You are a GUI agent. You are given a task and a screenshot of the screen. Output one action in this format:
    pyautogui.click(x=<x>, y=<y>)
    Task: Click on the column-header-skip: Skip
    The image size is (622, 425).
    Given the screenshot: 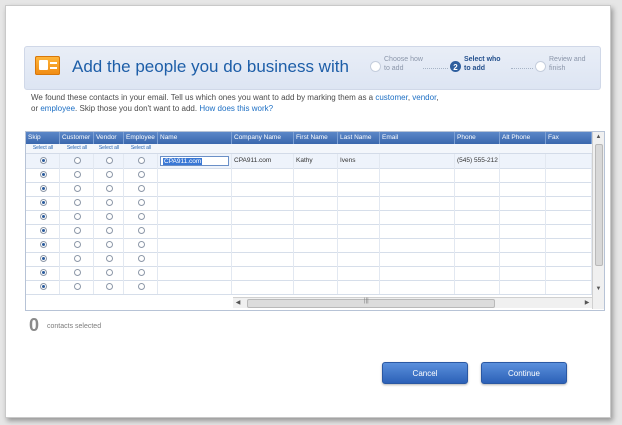 What is the action you would take?
    pyautogui.click(x=43, y=138)
    